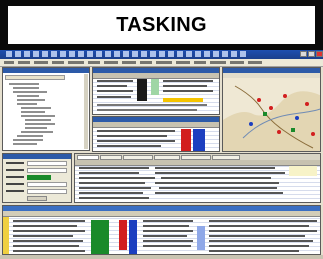 The image size is (323, 259). What do you see at coordinates (272, 115) in the screenshot?
I see `map-canvas` at bounding box center [272, 115].